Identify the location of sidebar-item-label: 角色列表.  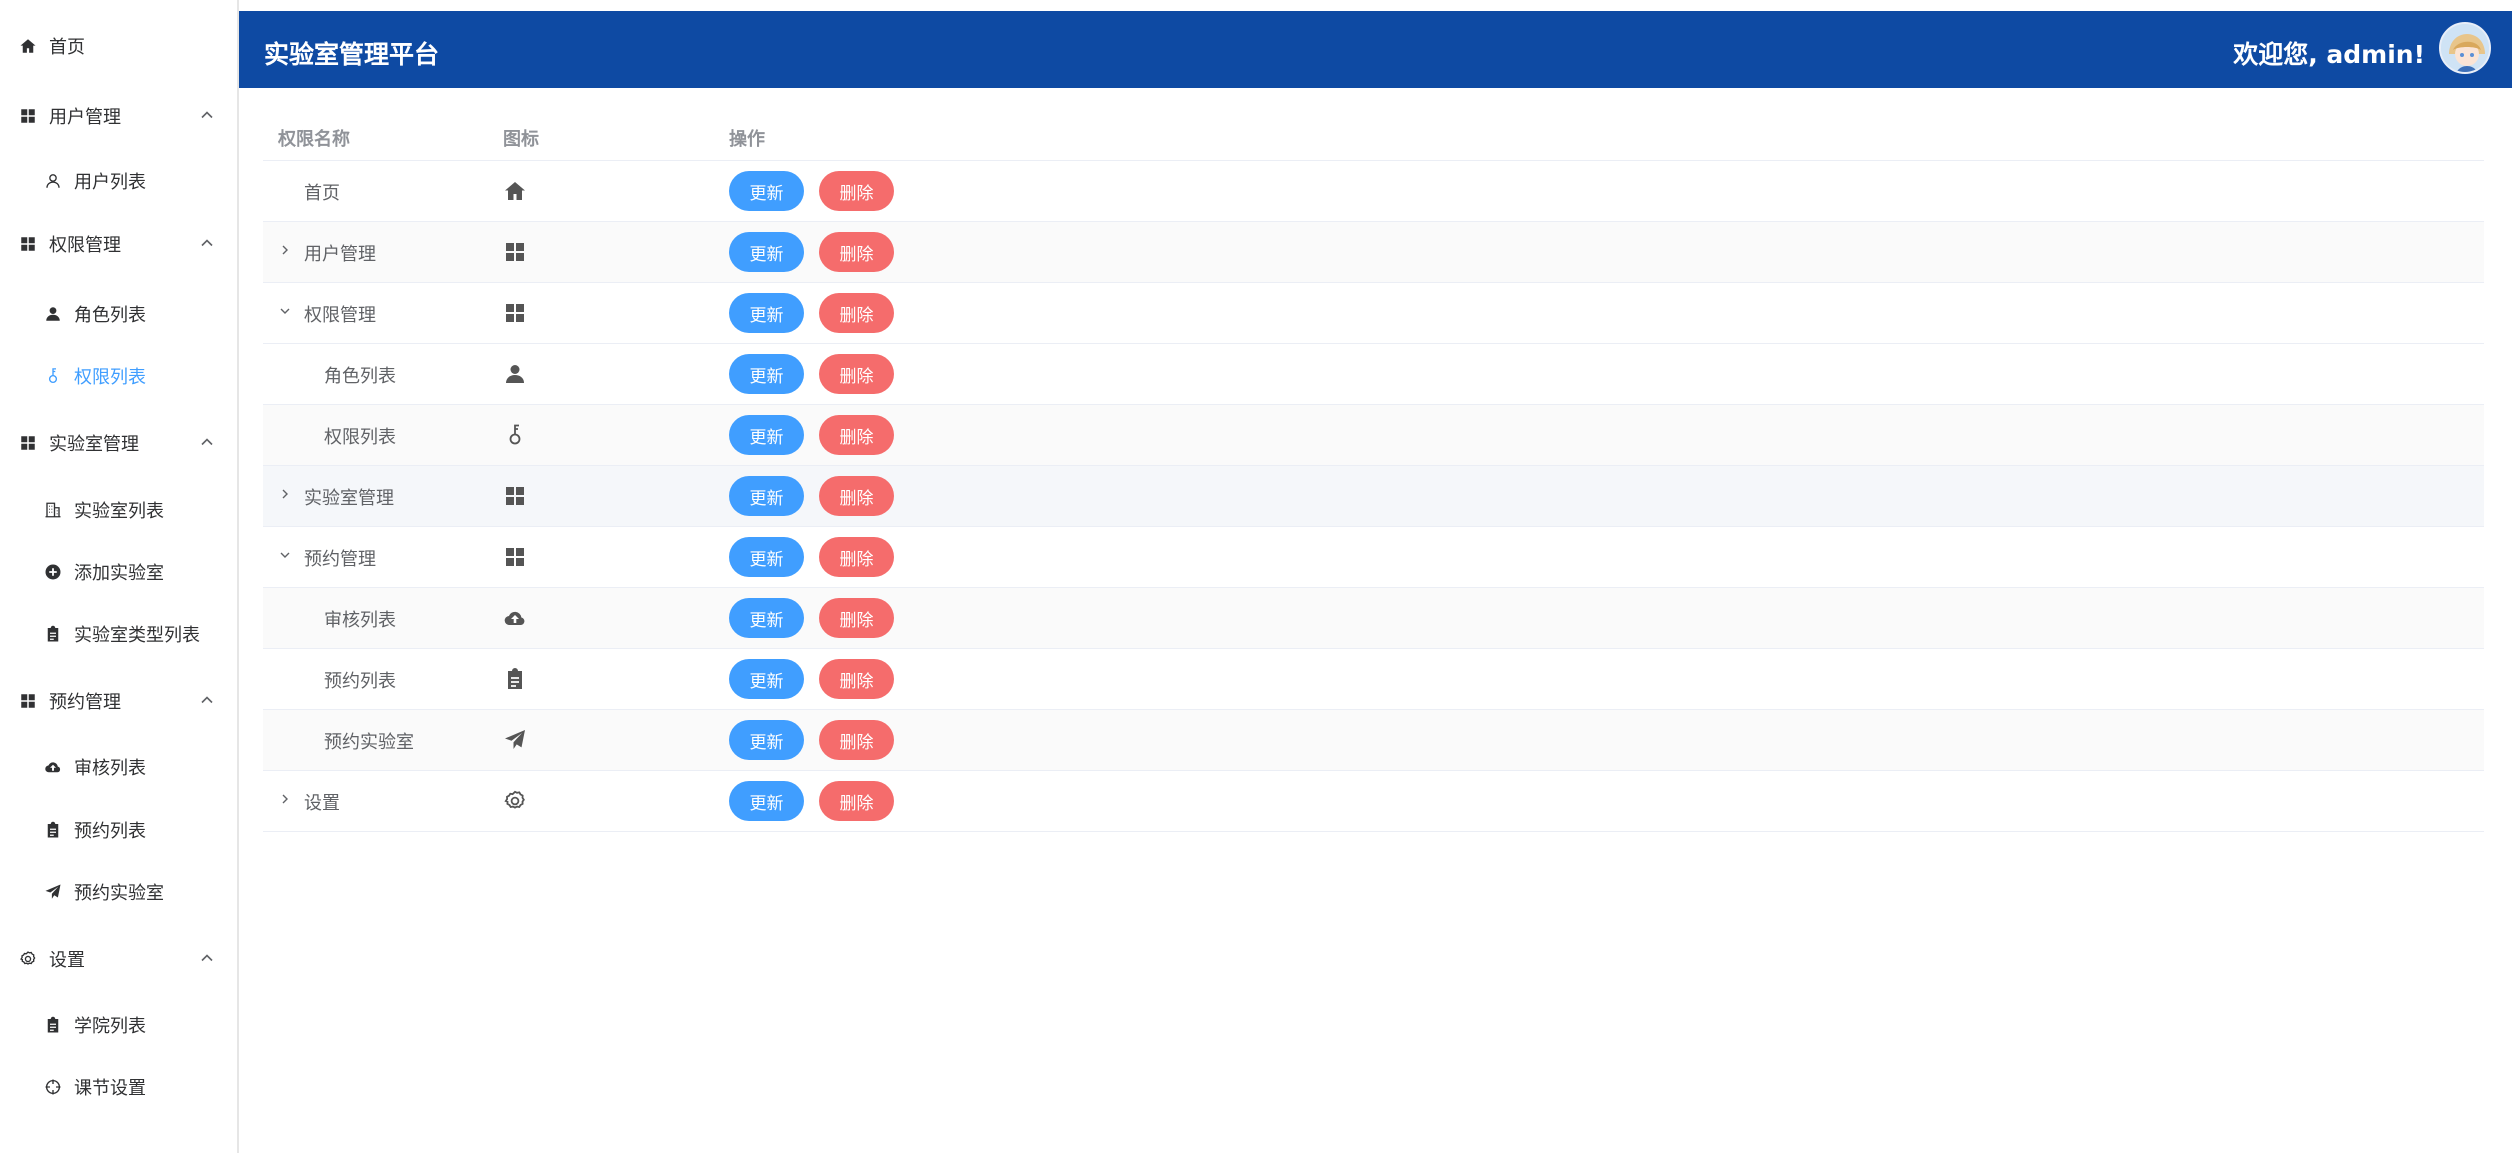
(110, 315).